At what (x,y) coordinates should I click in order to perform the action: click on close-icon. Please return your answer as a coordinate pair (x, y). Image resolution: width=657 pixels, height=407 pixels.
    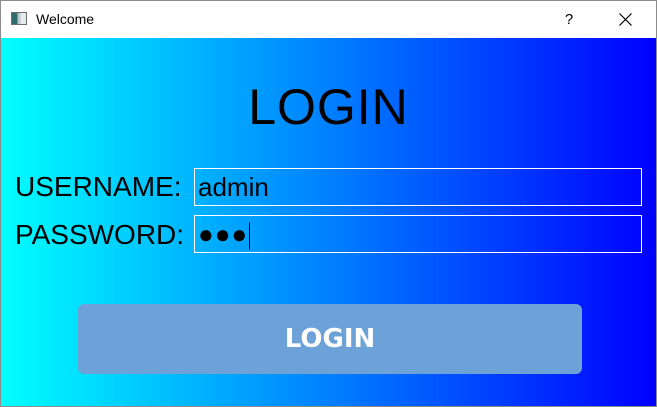
    Looking at the image, I should click on (625, 19).